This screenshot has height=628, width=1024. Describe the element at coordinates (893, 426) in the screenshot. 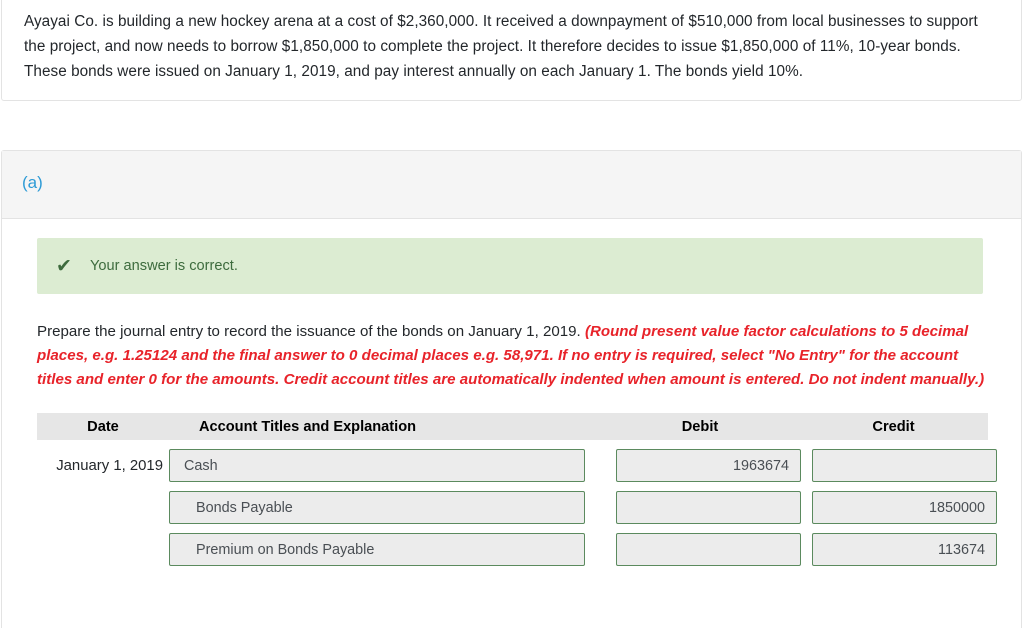

I see `column-header-credit: Credit` at that location.